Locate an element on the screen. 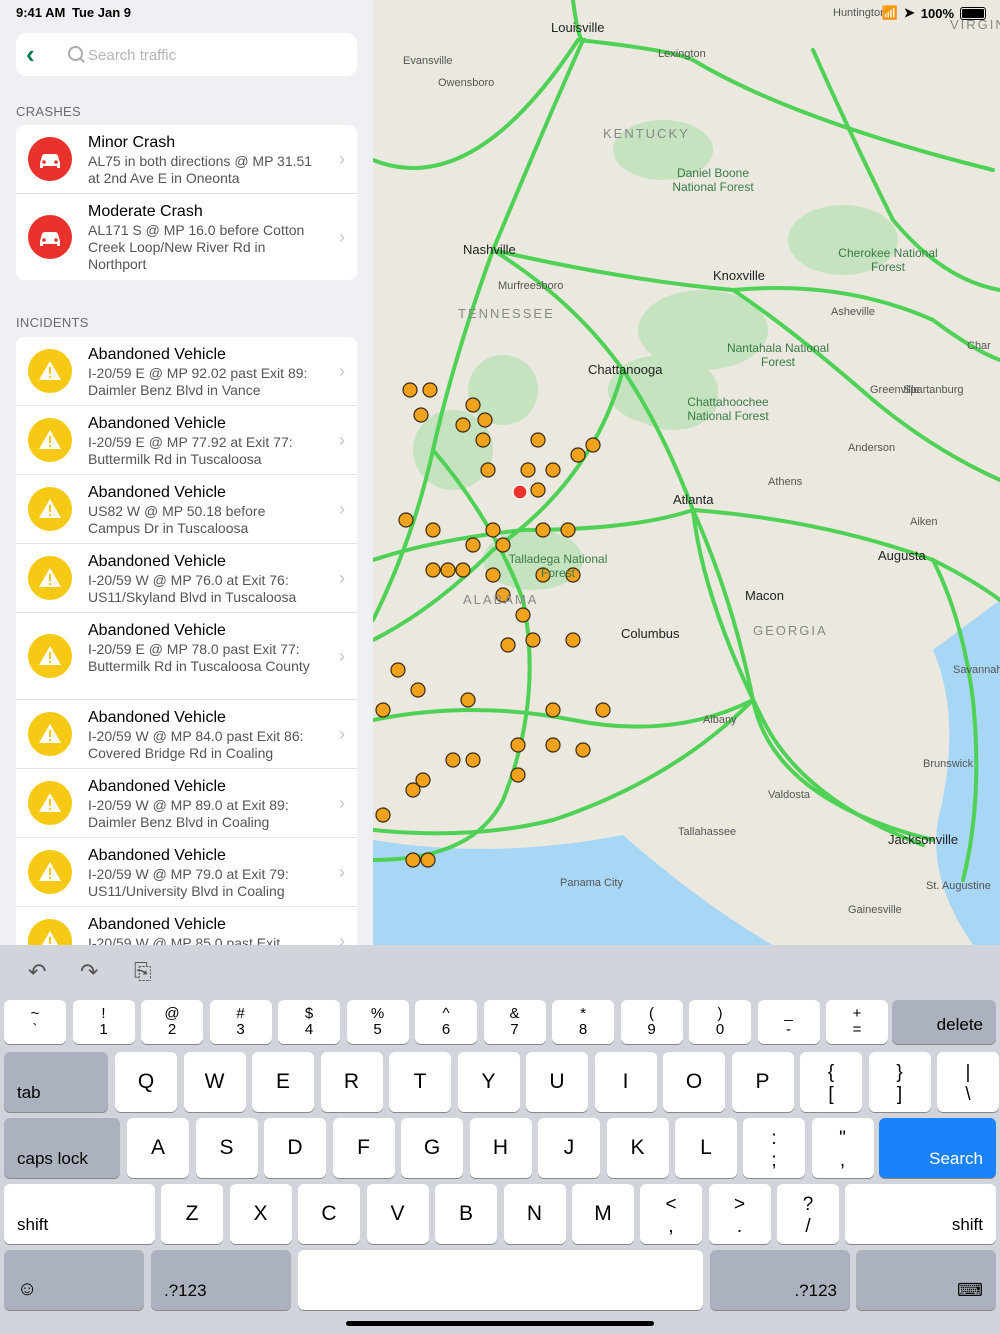  key-3: #3 is located at coordinates (240, 1022).